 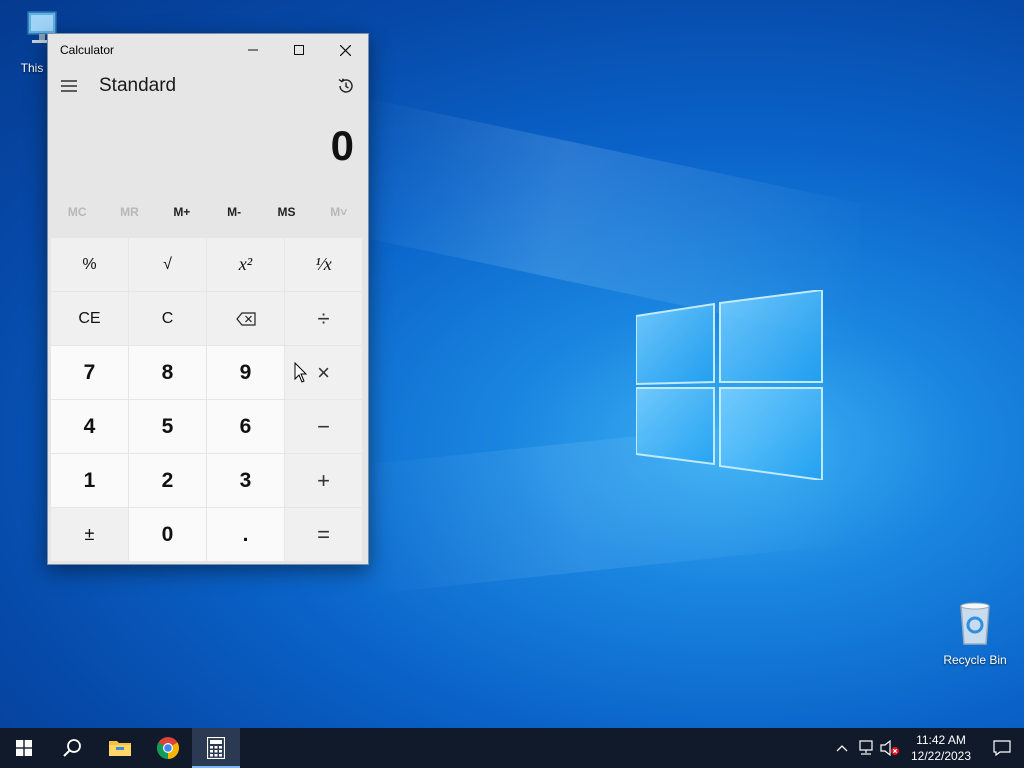 I want to click on minimize-button, so click(x=253, y=50).